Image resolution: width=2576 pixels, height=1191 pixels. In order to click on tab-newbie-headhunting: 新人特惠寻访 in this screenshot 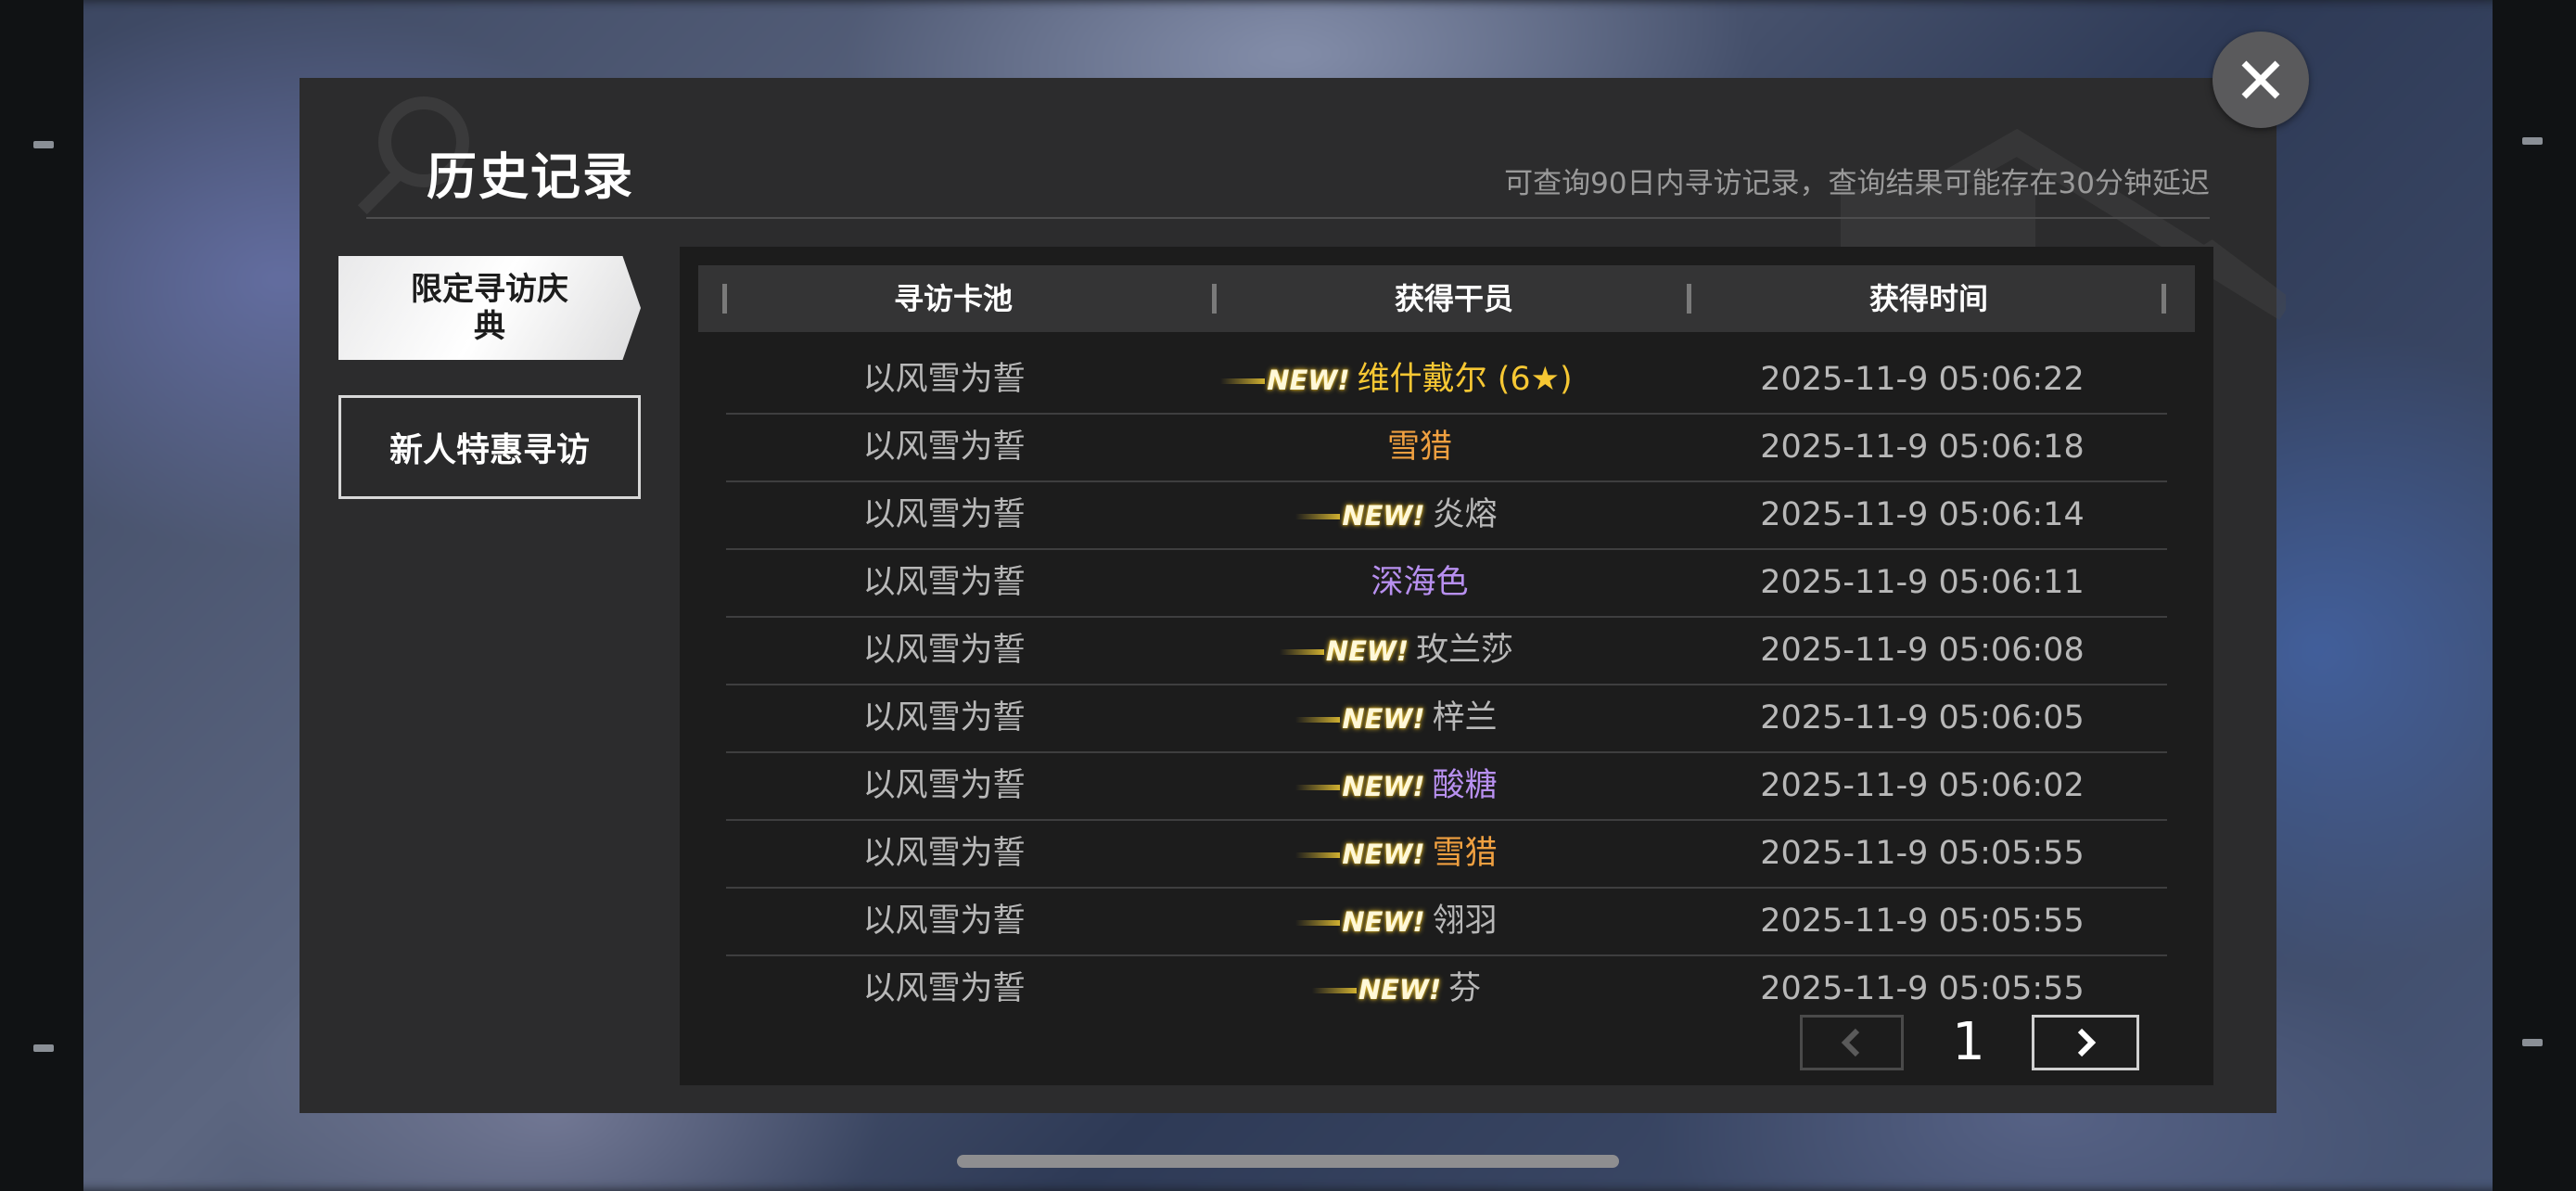, I will do `click(489, 447)`.